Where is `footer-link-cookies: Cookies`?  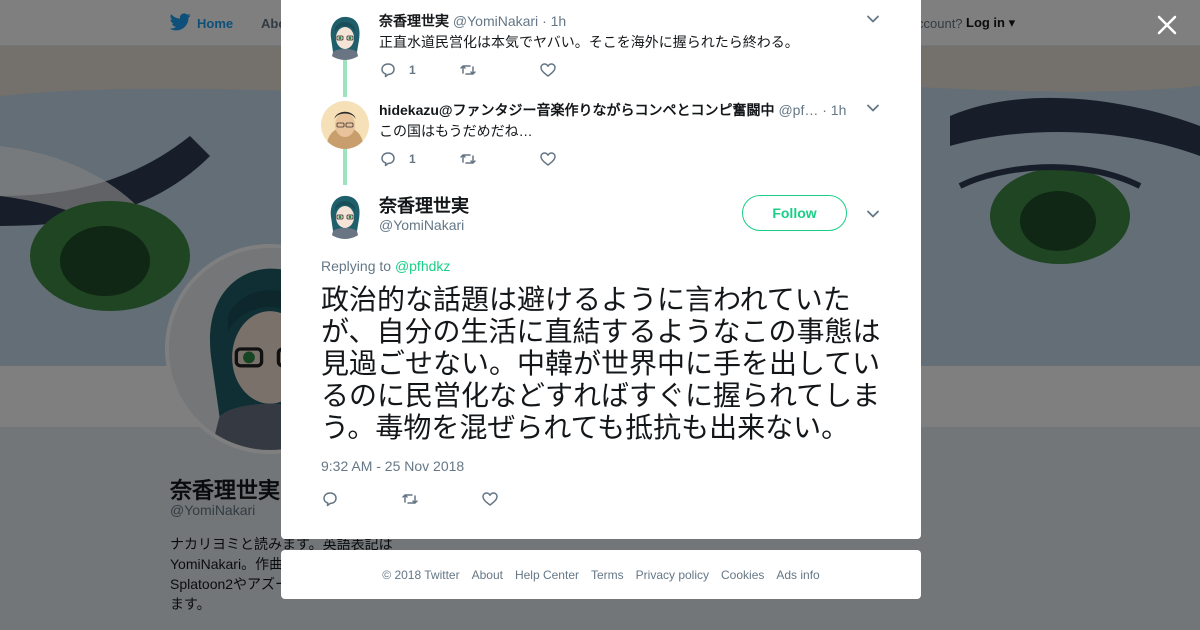 footer-link-cookies: Cookies is located at coordinates (742, 575).